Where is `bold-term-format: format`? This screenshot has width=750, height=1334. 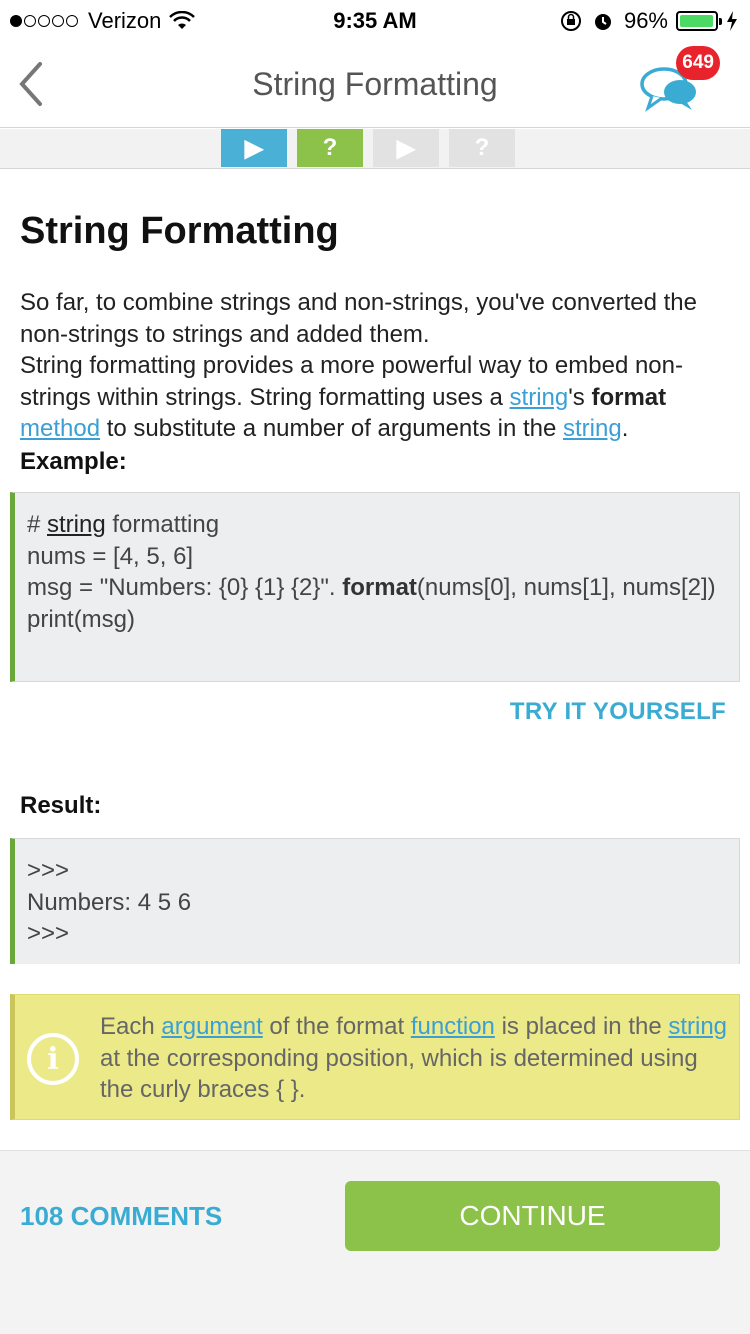
bold-term-format: format is located at coordinates (629, 397).